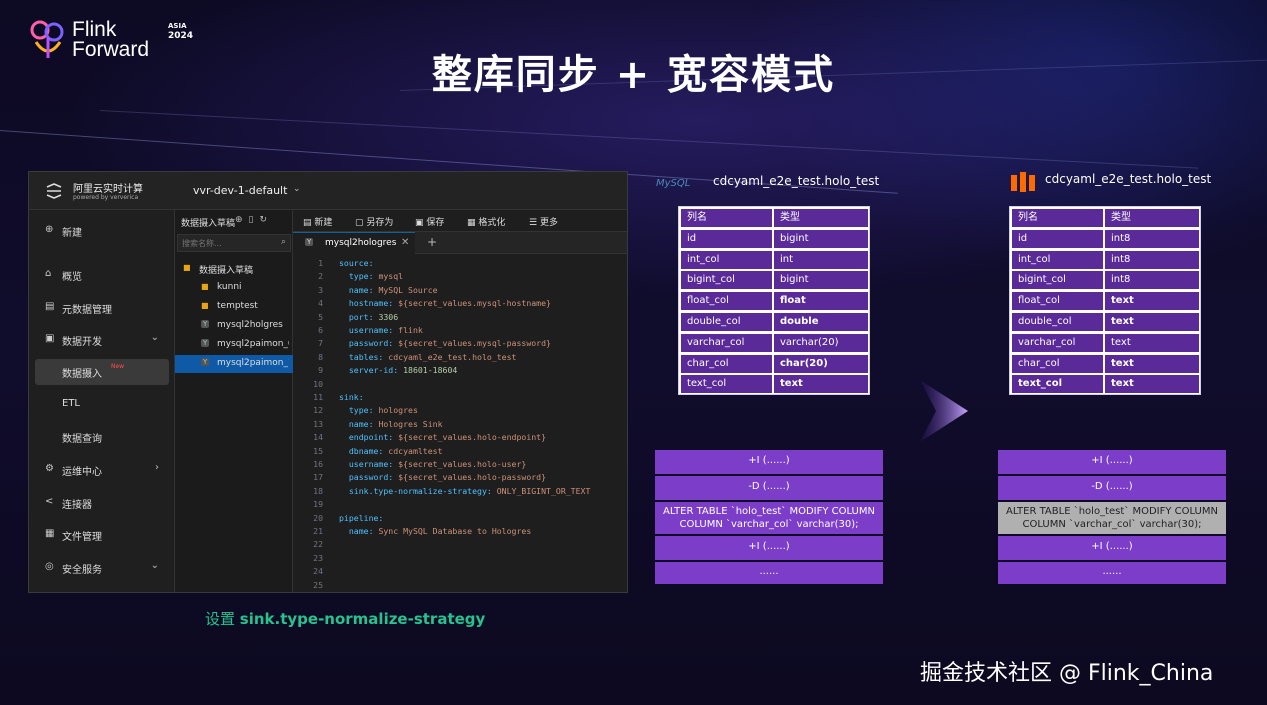 The height and width of the screenshot is (705, 1267). What do you see at coordinates (222, 619) in the screenshot?
I see `caption-prefix: 设置` at bounding box center [222, 619].